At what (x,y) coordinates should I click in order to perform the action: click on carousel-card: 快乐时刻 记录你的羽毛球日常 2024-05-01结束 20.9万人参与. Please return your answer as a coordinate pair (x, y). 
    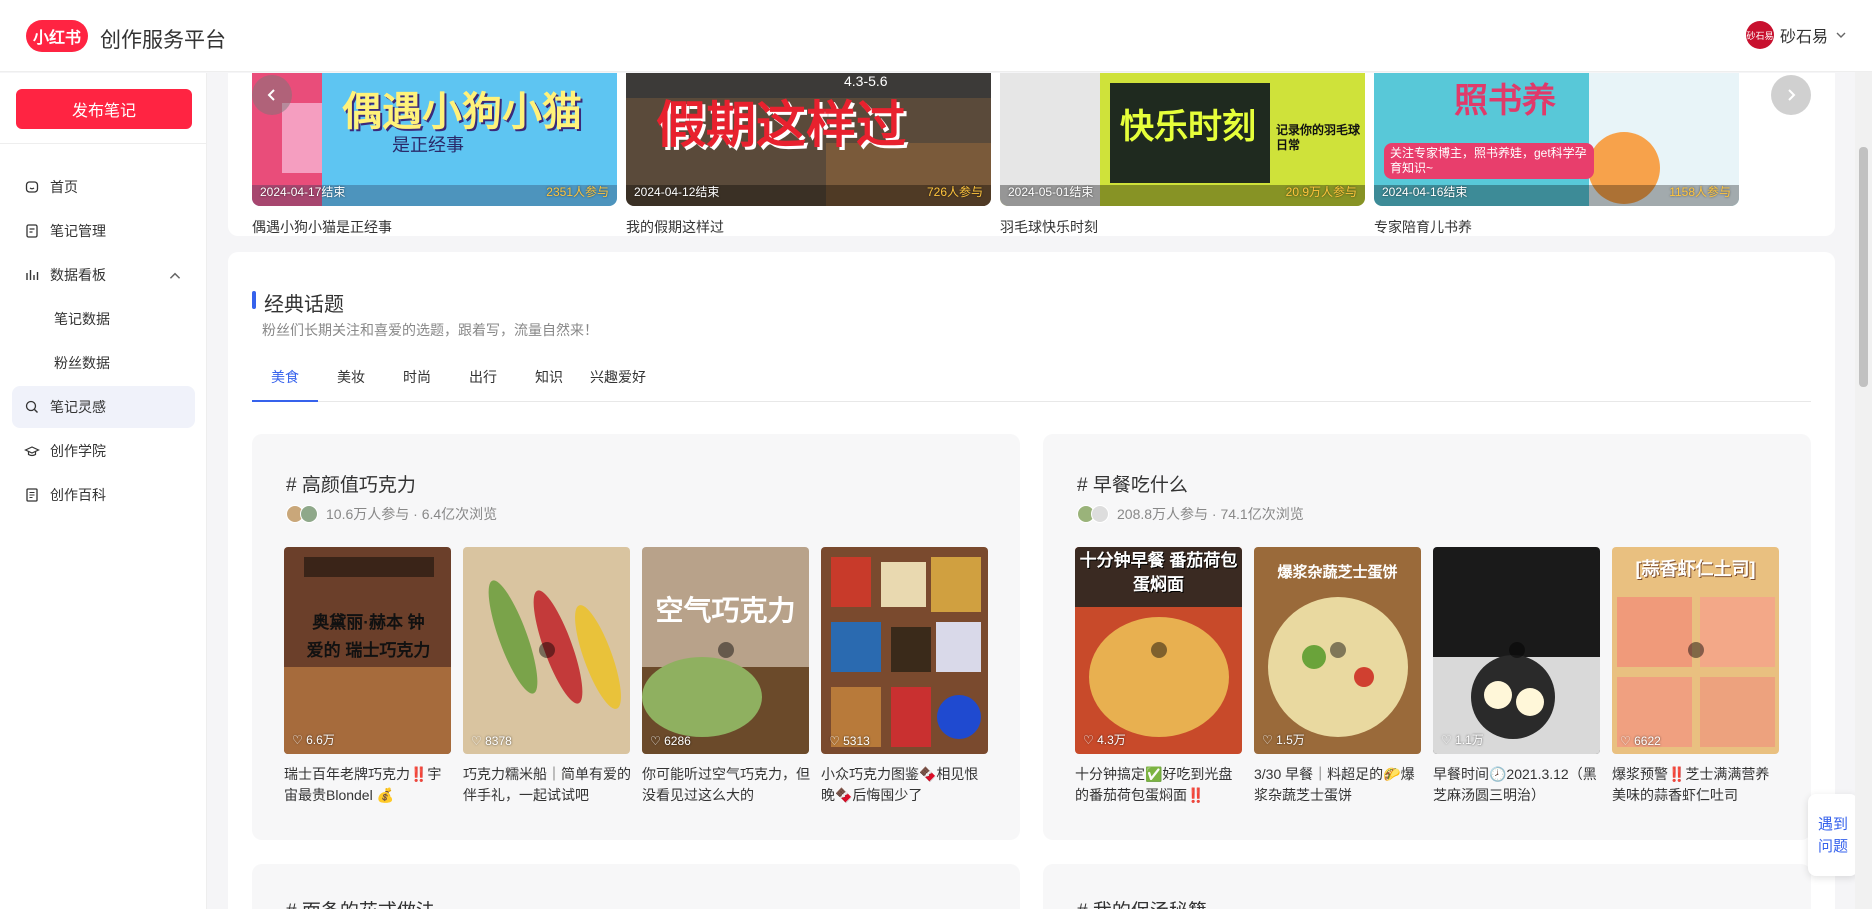
    Looking at the image, I should click on (1182, 139).